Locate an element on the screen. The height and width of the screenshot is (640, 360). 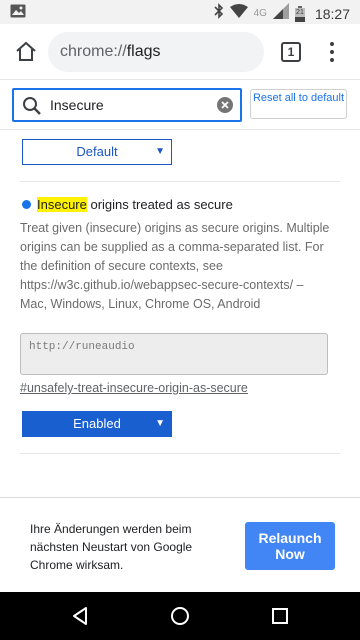
back-icon is located at coordinates (80, 616).